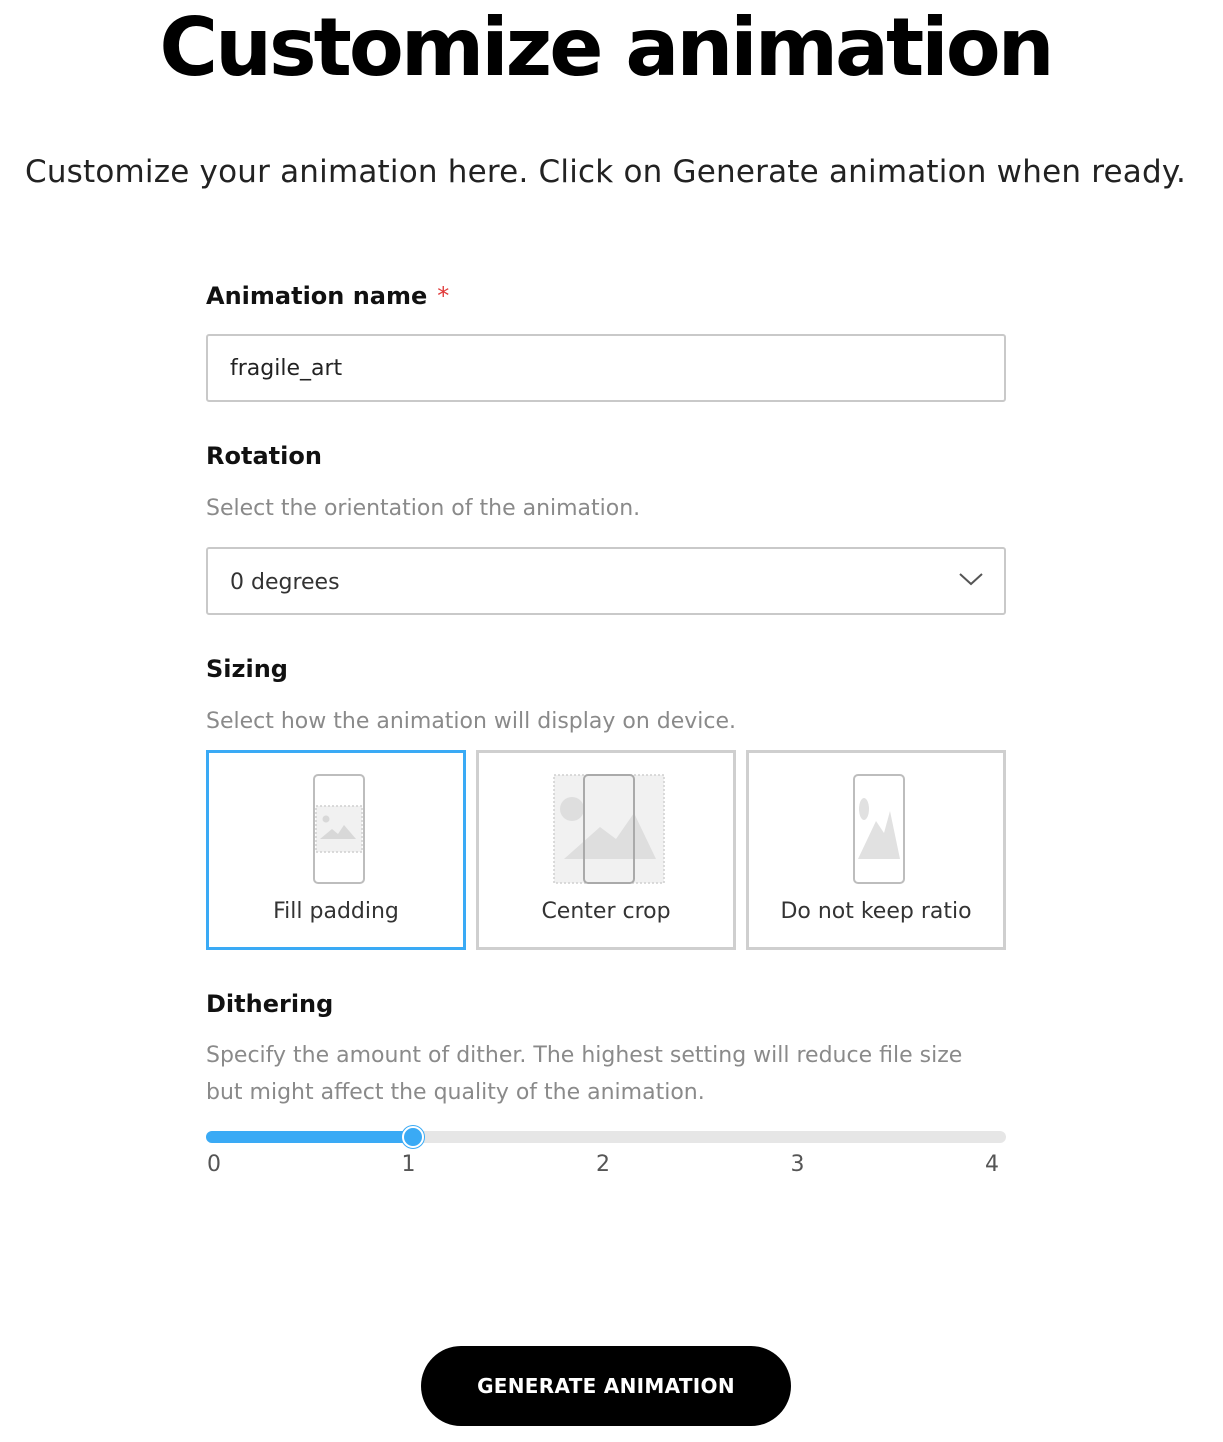 Image resolution: width=1223 pixels, height=1442 pixels. I want to click on slider-thumb, so click(413, 1137).